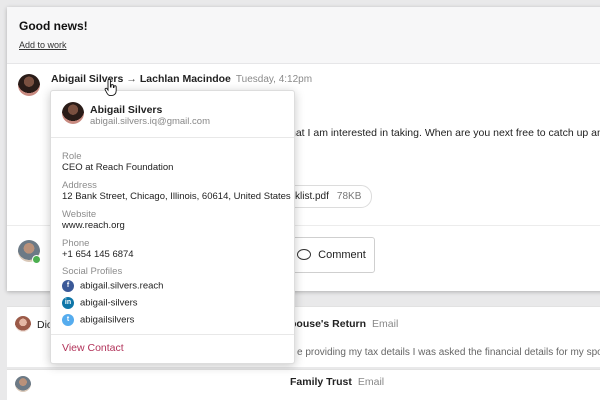  I want to click on social-linkedin: in abigail-silvers, so click(100, 303).